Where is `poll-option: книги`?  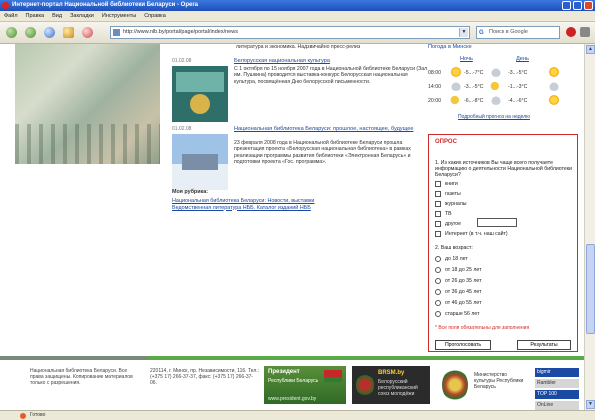 poll-option: книги is located at coordinates (446, 184).